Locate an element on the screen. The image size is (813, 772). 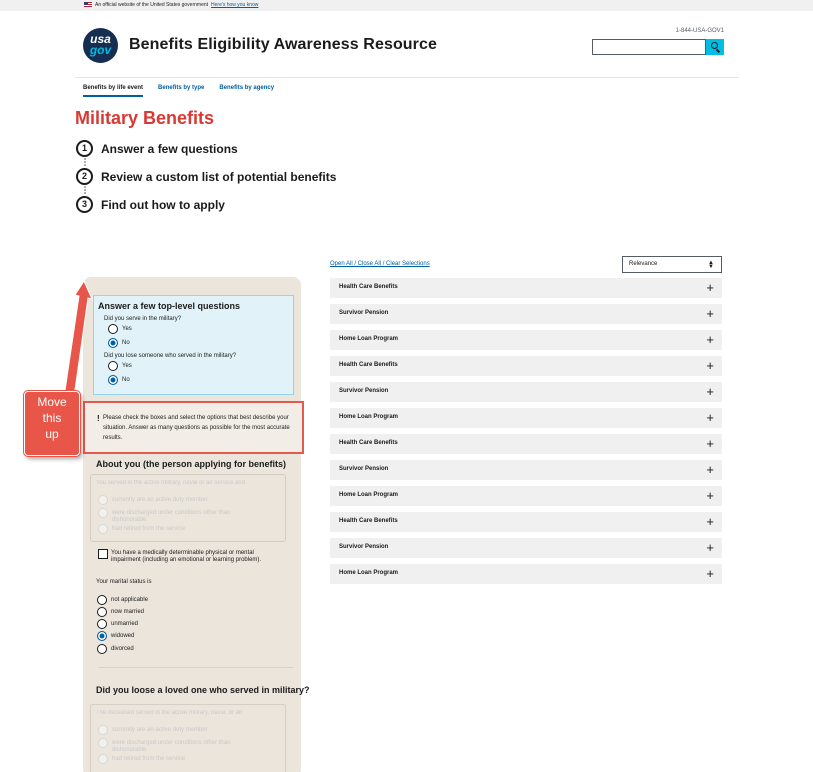
header-divider is located at coordinates (407, 77).